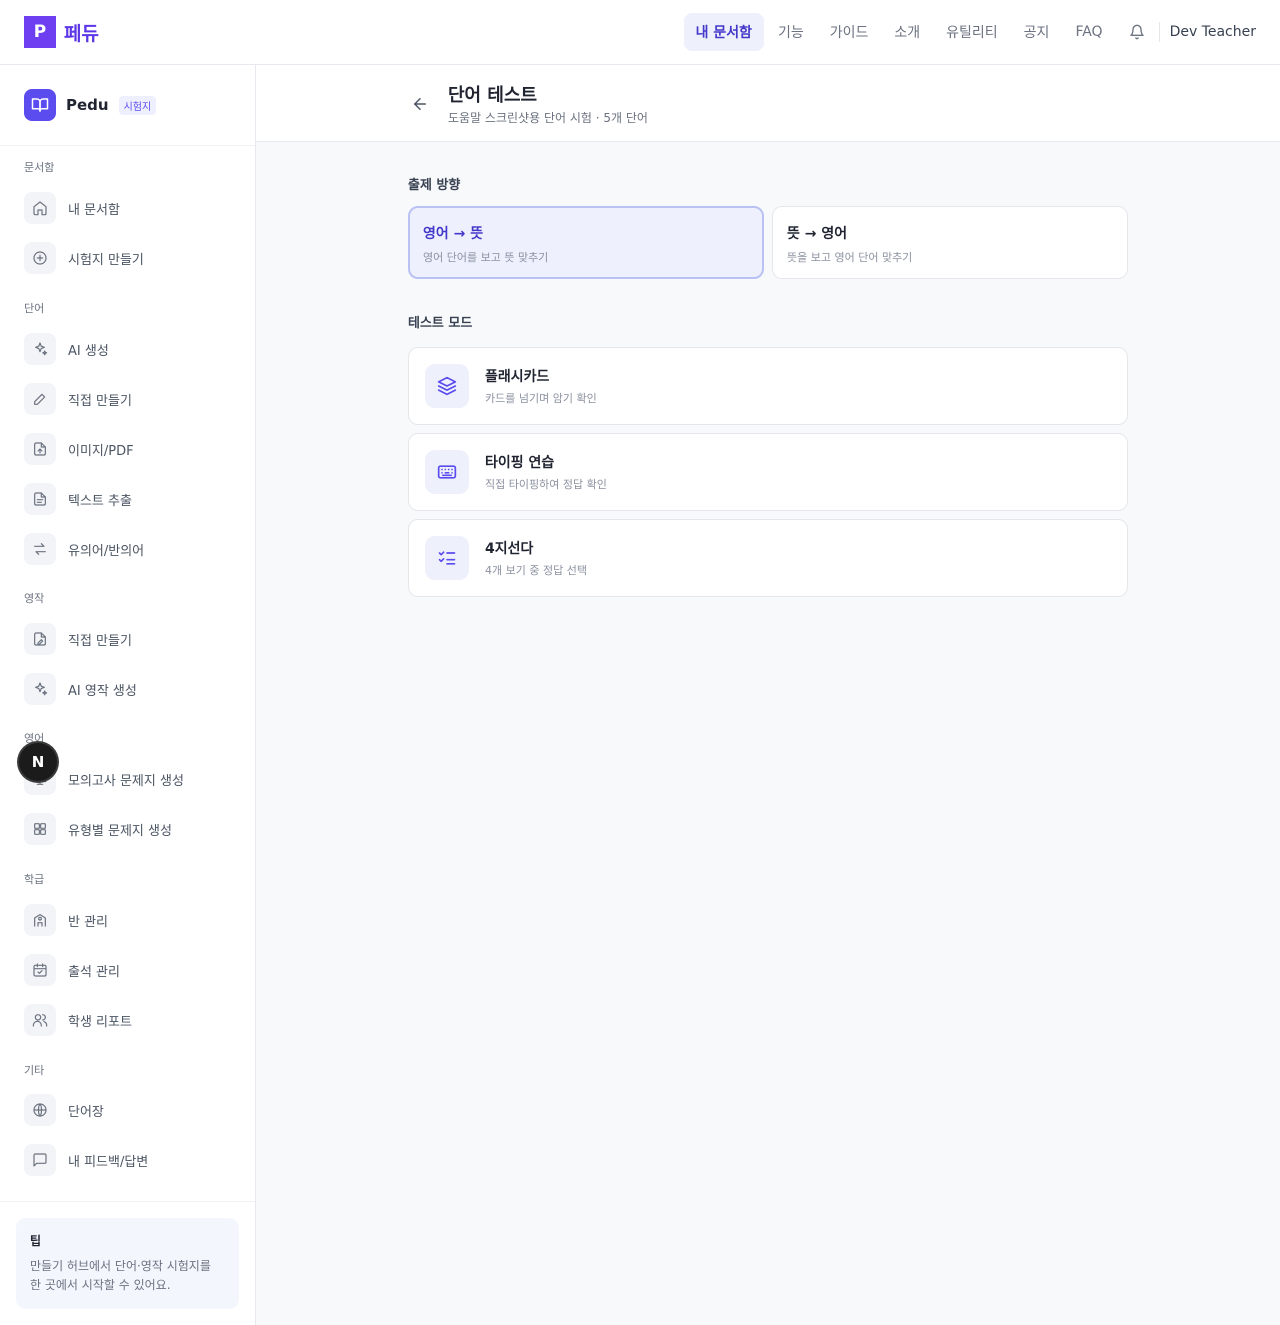  Describe the element at coordinates (950, 242) in the screenshot. I see `direction-option-meaning-to-en: 뜻 → 영어 뜻을 보고 영어 단어 맞추기` at that location.